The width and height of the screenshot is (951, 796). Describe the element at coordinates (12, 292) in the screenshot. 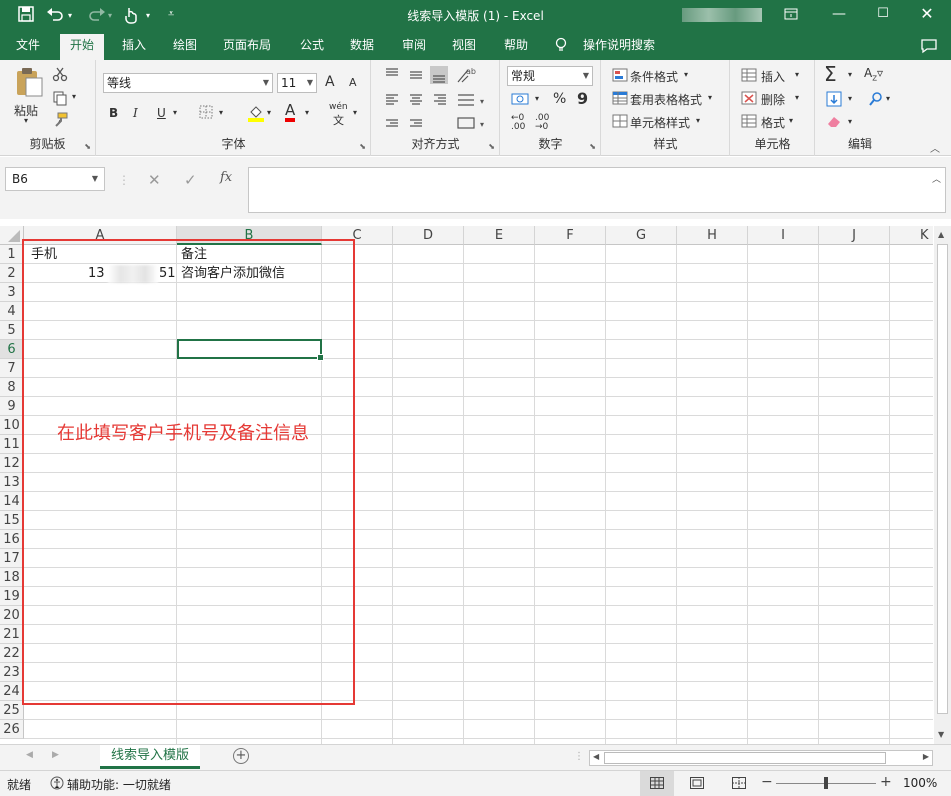

I see `row-header: 3` at that location.